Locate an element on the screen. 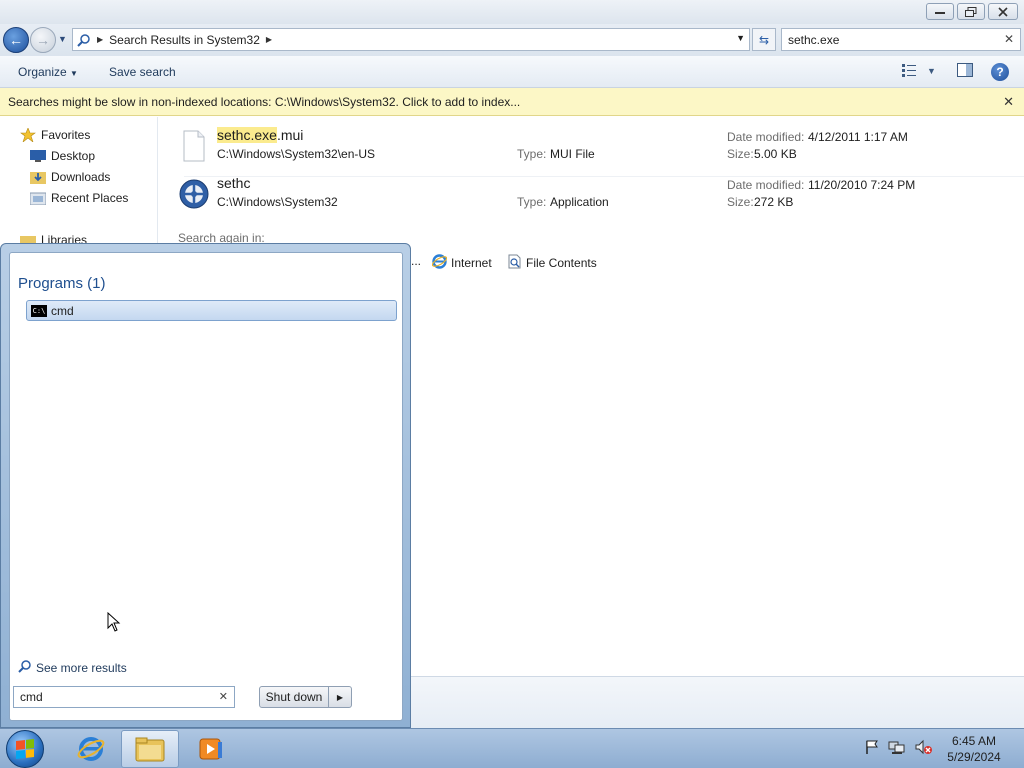 The image size is (1024, 768). view-options-dropdown-icon: ▼ is located at coordinates (931, 71).